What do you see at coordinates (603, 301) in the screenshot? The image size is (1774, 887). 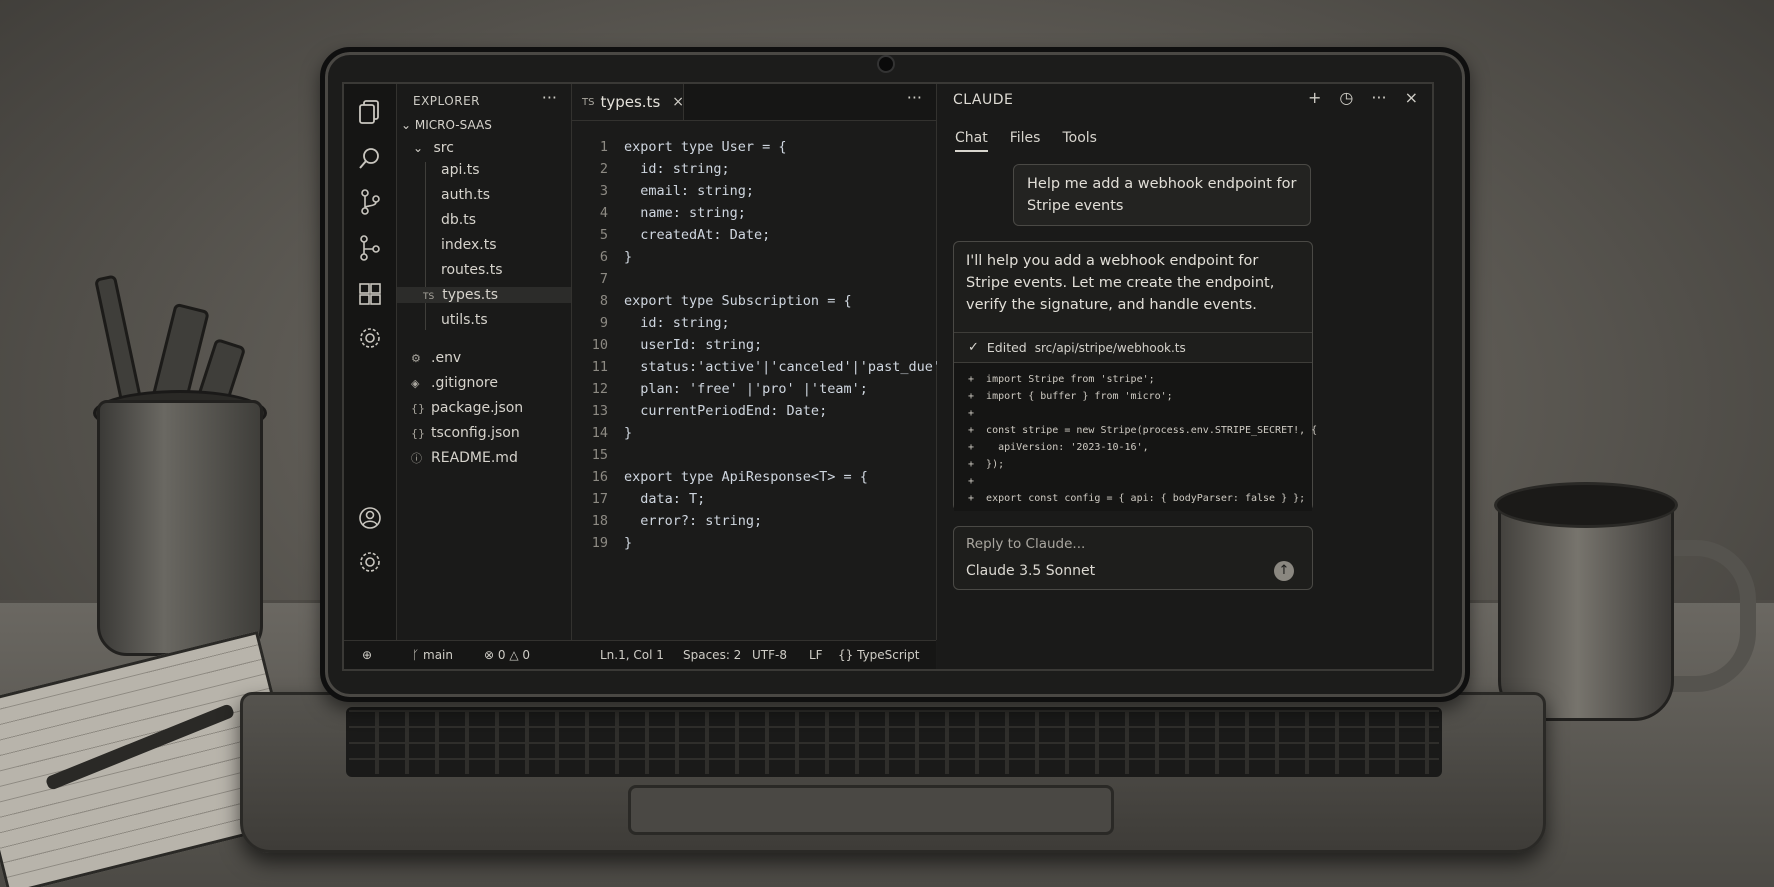 I see `line-number: 8` at bounding box center [603, 301].